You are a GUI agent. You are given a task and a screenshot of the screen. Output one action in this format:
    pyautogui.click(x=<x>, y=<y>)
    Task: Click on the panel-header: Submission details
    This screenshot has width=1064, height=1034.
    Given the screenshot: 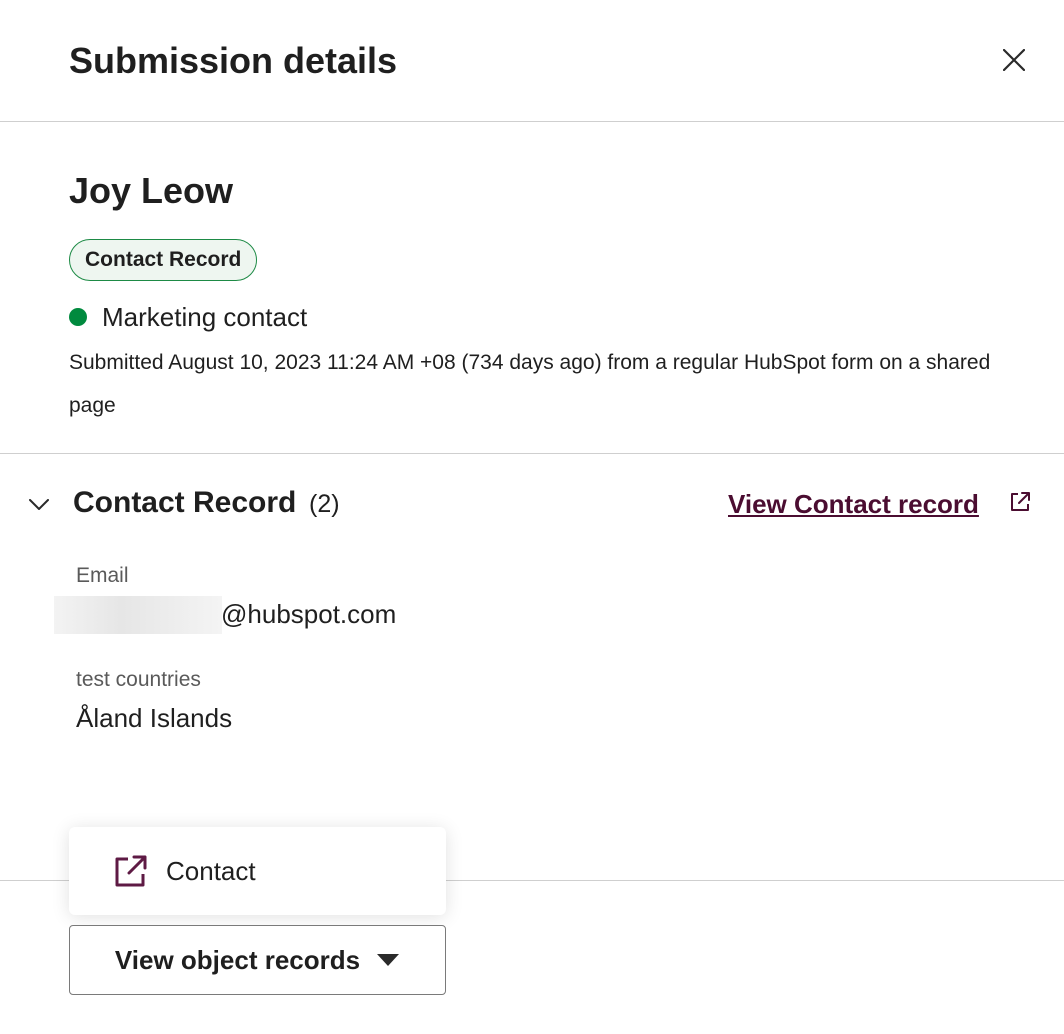 What is the action you would take?
    pyautogui.click(x=532, y=61)
    